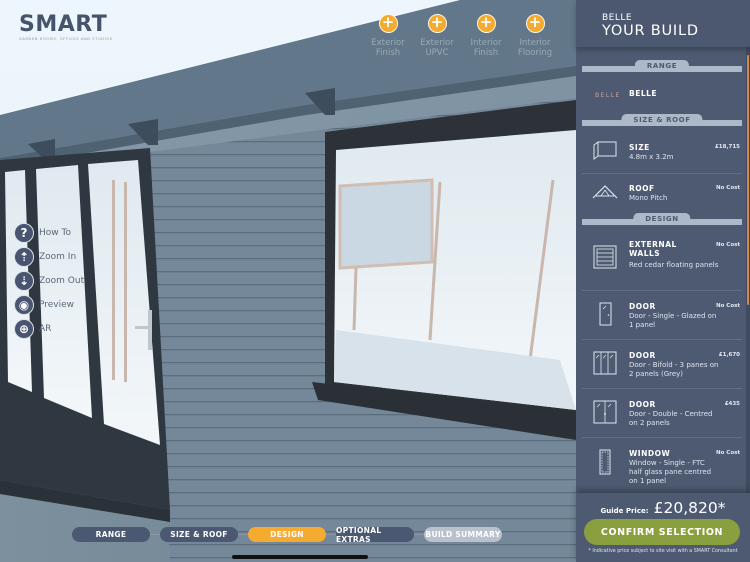 The image size is (750, 562). Describe the element at coordinates (300, 557) in the screenshot. I see `home-indicator` at that location.